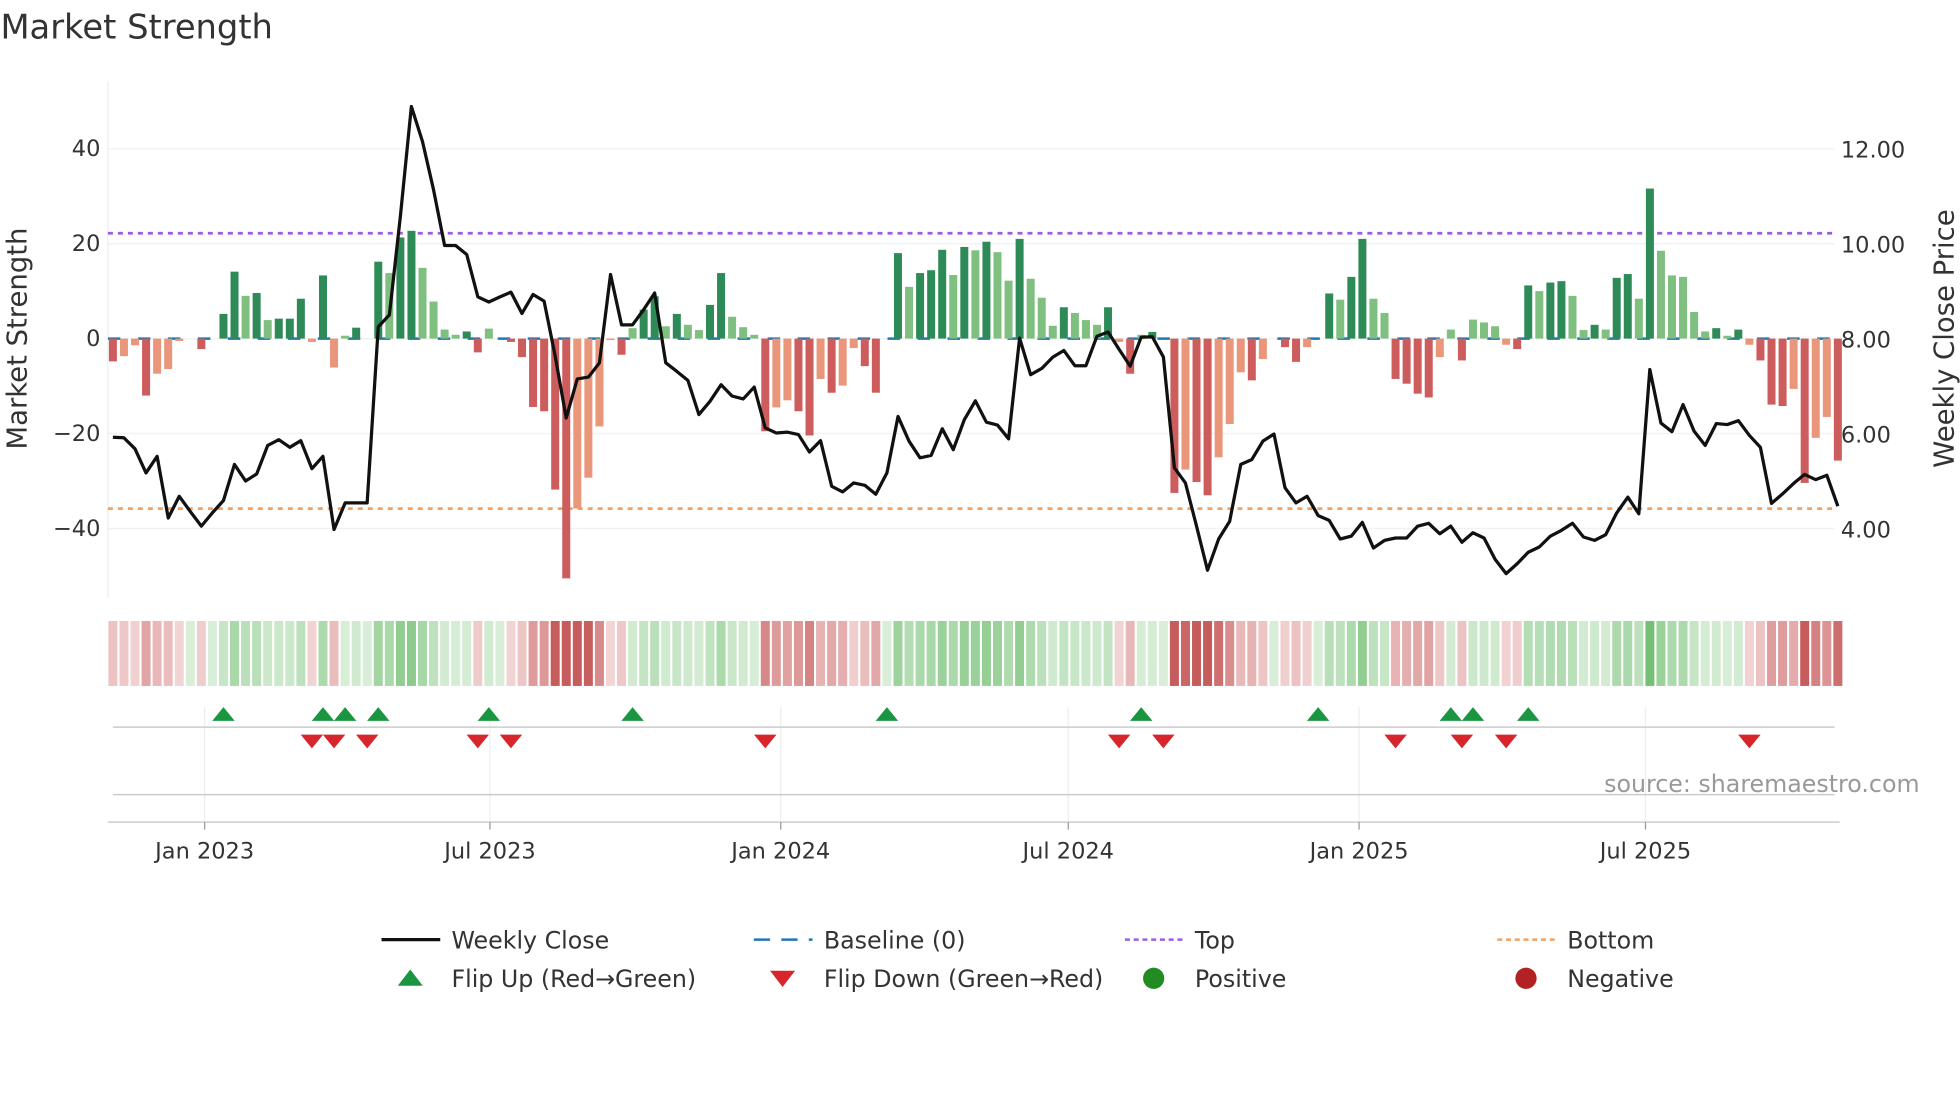 The height and width of the screenshot is (1102, 1960). I want to click on legend-label: Flip Up (Red→Green), so click(573, 979).